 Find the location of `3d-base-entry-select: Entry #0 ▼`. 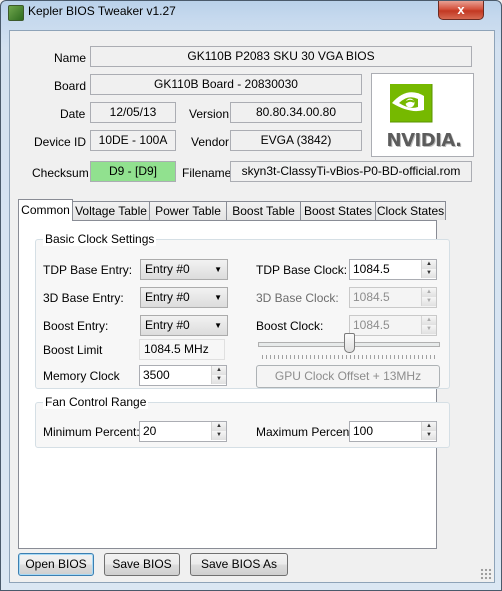

3d-base-entry-select: Entry #0 ▼ is located at coordinates (184, 297).